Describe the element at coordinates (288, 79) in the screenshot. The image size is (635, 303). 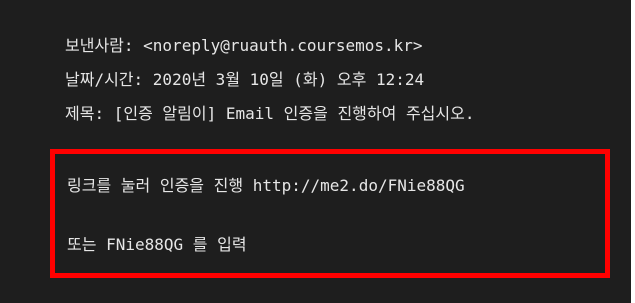
I see `date-value: 2020년 3월 10일 (화) 오후 12:24` at that location.